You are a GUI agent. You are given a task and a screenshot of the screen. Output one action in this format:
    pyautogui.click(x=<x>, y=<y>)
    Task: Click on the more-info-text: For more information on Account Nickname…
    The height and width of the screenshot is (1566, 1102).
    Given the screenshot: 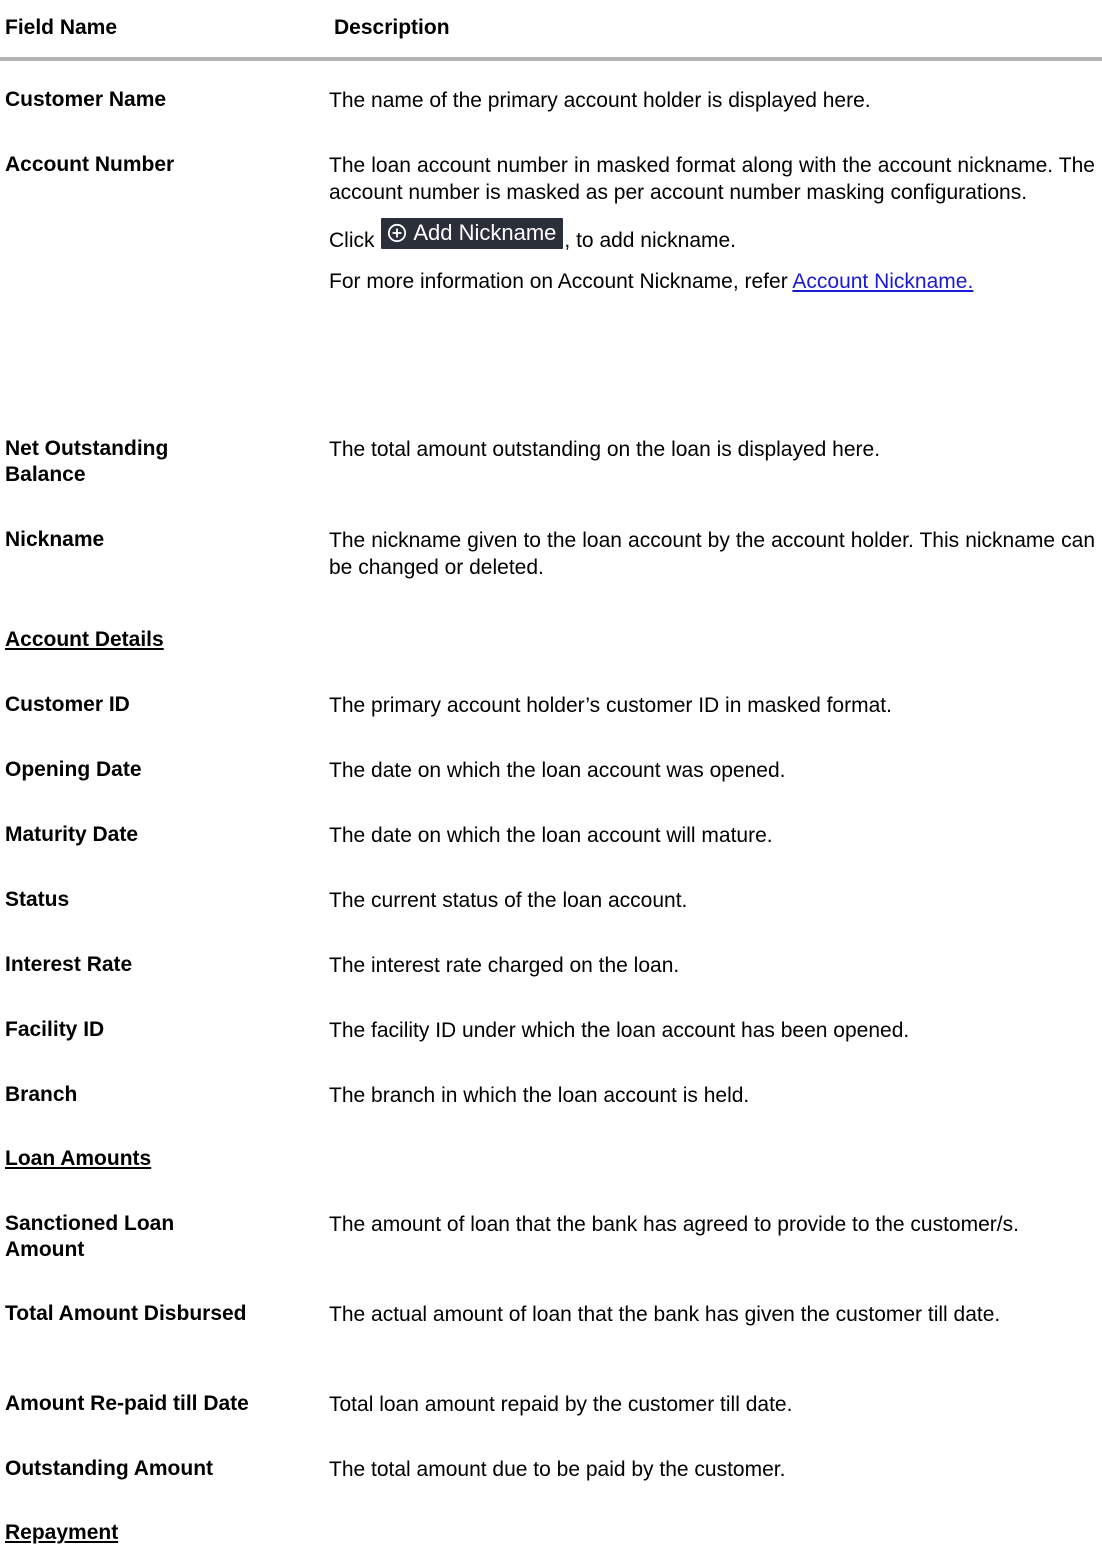 What is the action you would take?
    pyautogui.click(x=712, y=281)
    